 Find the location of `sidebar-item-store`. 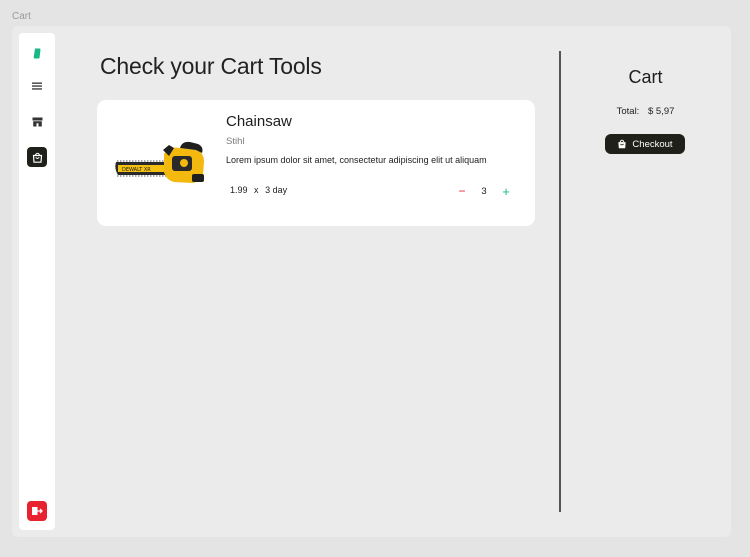

sidebar-item-store is located at coordinates (37, 122).